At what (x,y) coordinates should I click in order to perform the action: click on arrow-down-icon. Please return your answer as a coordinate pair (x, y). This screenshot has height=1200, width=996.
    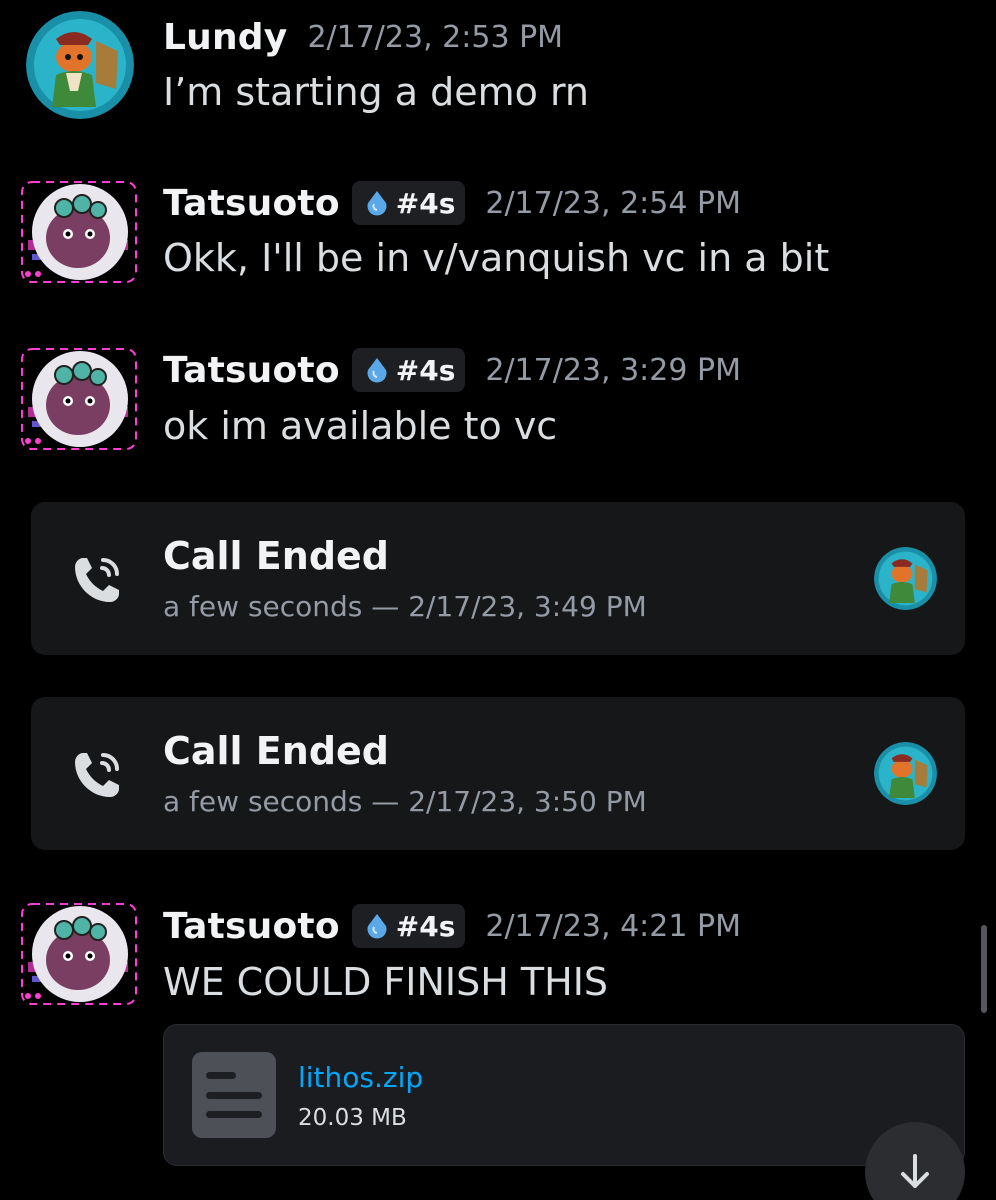
    Looking at the image, I should click on (915, 1171).